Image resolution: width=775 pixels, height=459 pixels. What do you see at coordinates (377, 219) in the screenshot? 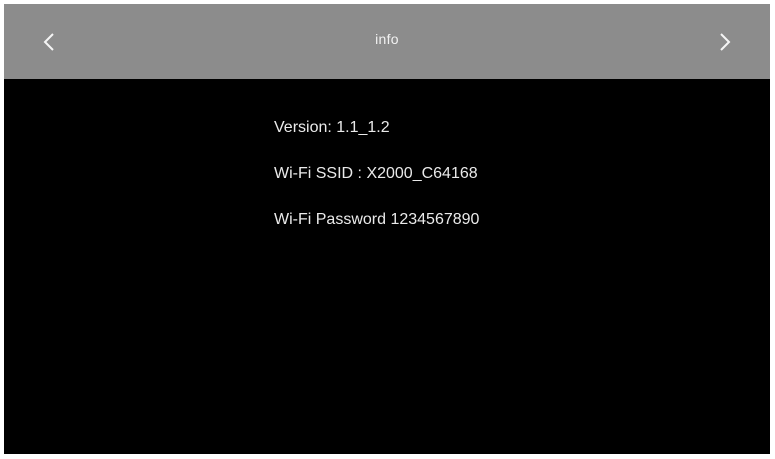
I see `wifi-password-text: Wi-Fi Password 1234567890` at bounding box center [377, 219].